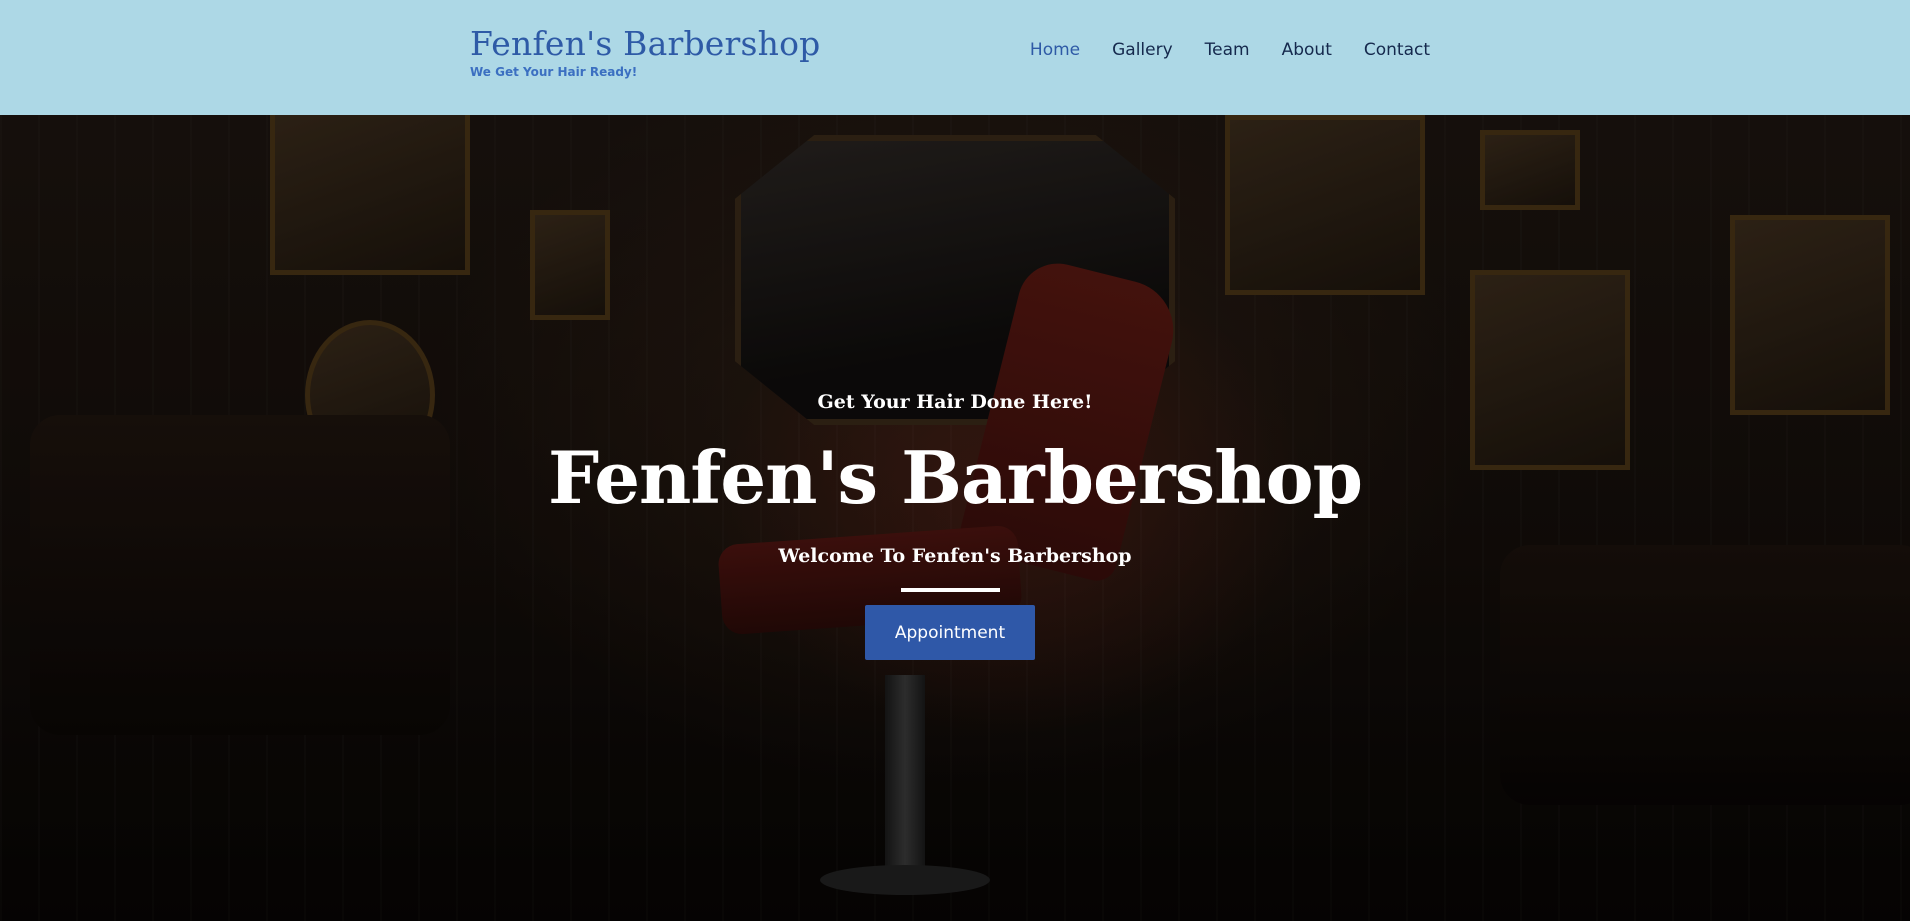 Image resolution: width=1910 pixels, height=924 pixels. What do you see at coordinates (1142, 50) in the screenshot?
I see `nav-item-gallery: Gallery` at bounding box center [1142, 50].